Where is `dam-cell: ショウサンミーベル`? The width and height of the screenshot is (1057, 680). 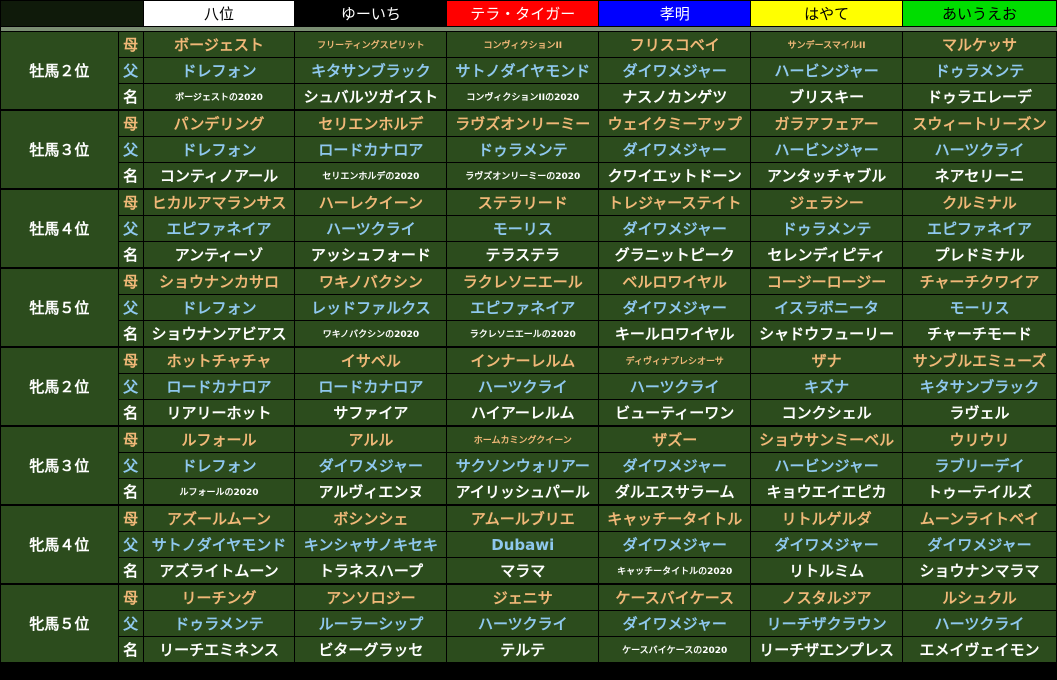
dam-cell: ショウサンミーベル is located at coordinates (827, 439).